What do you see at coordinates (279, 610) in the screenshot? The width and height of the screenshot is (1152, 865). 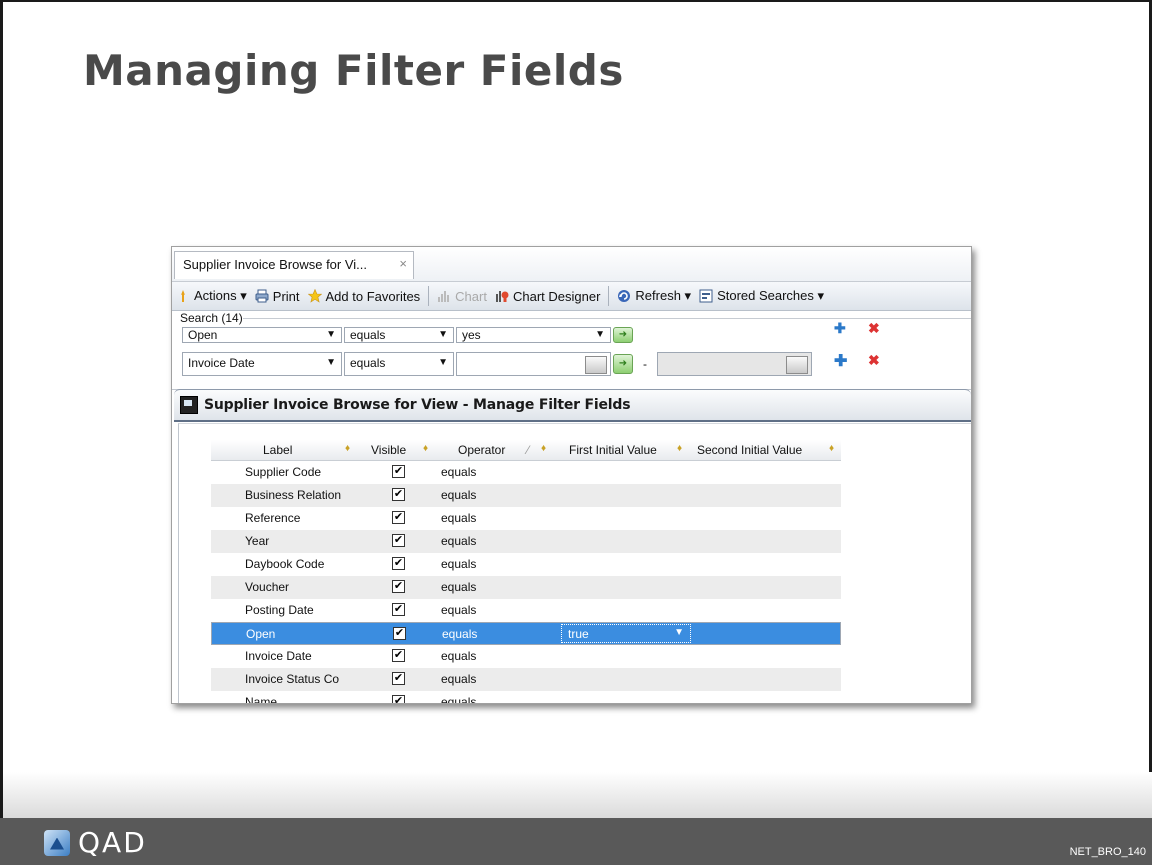 I see `row-label: Posting Date` at bounding box center [279, 610].